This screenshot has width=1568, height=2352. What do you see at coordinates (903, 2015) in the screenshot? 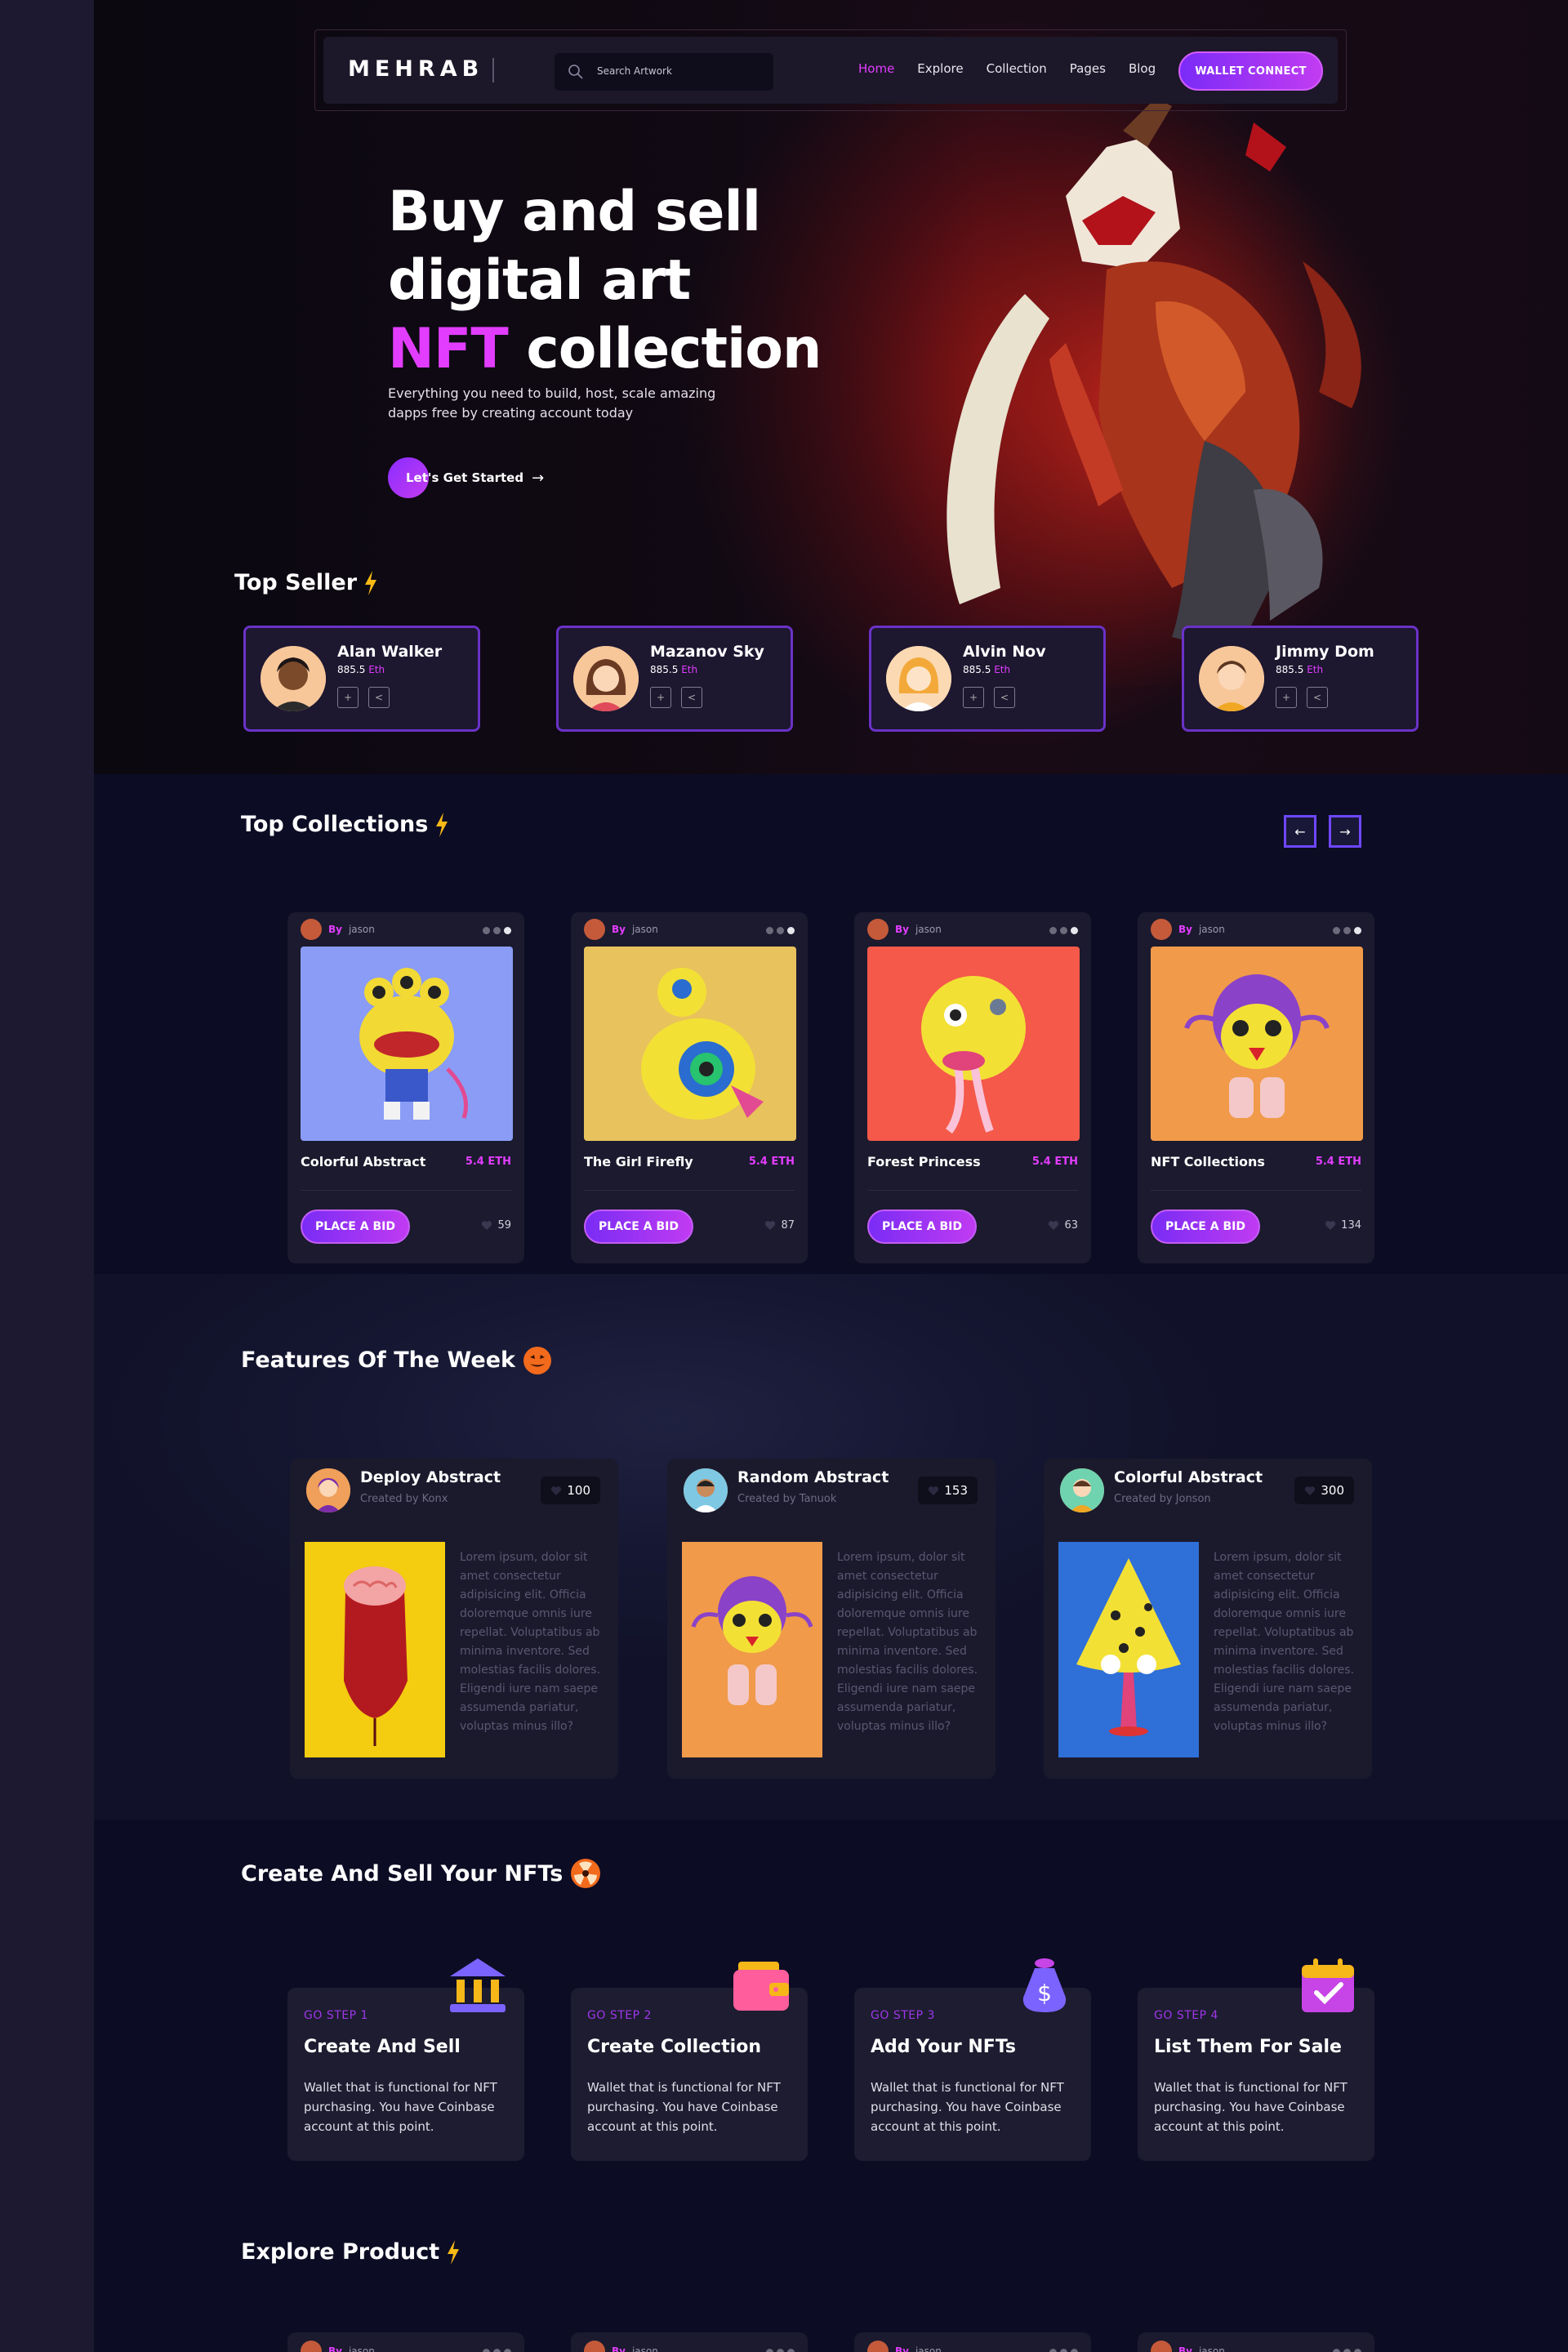
I see `step-number: GO STEP 3` at bounding box center [903, 2015].